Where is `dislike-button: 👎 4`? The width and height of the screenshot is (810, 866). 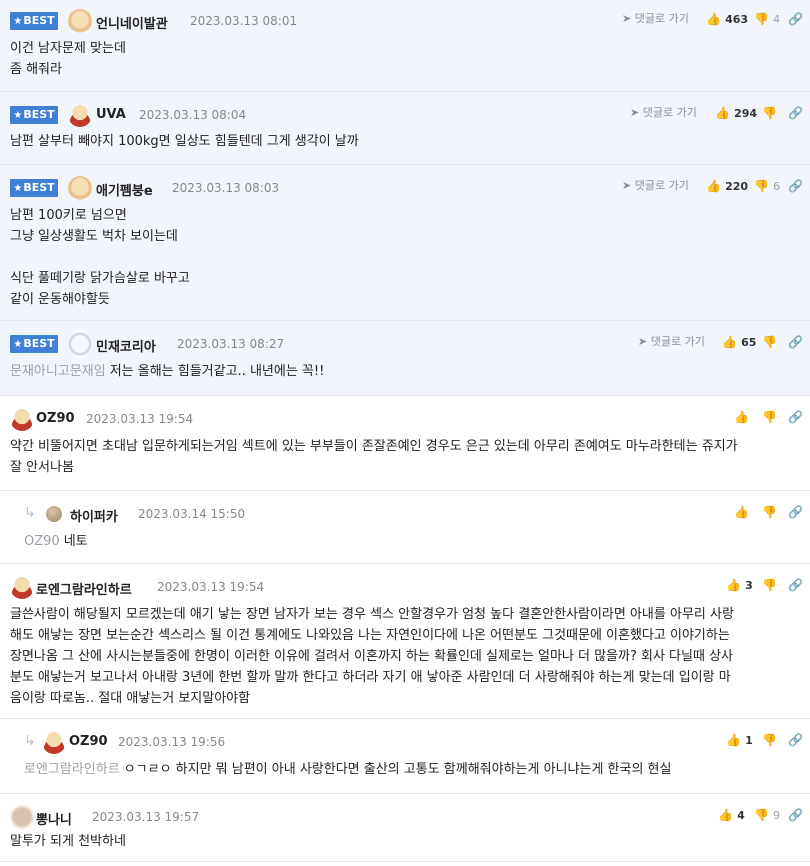 dislike-button: 👎 4 is located at coordinates (767, 19).